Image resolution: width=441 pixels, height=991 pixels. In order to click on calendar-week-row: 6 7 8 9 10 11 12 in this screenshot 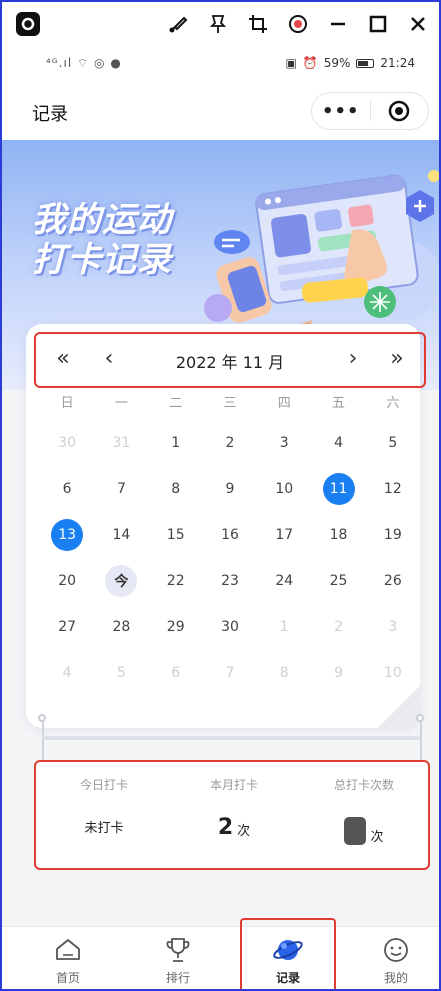, I will do `click(230, 489)`.